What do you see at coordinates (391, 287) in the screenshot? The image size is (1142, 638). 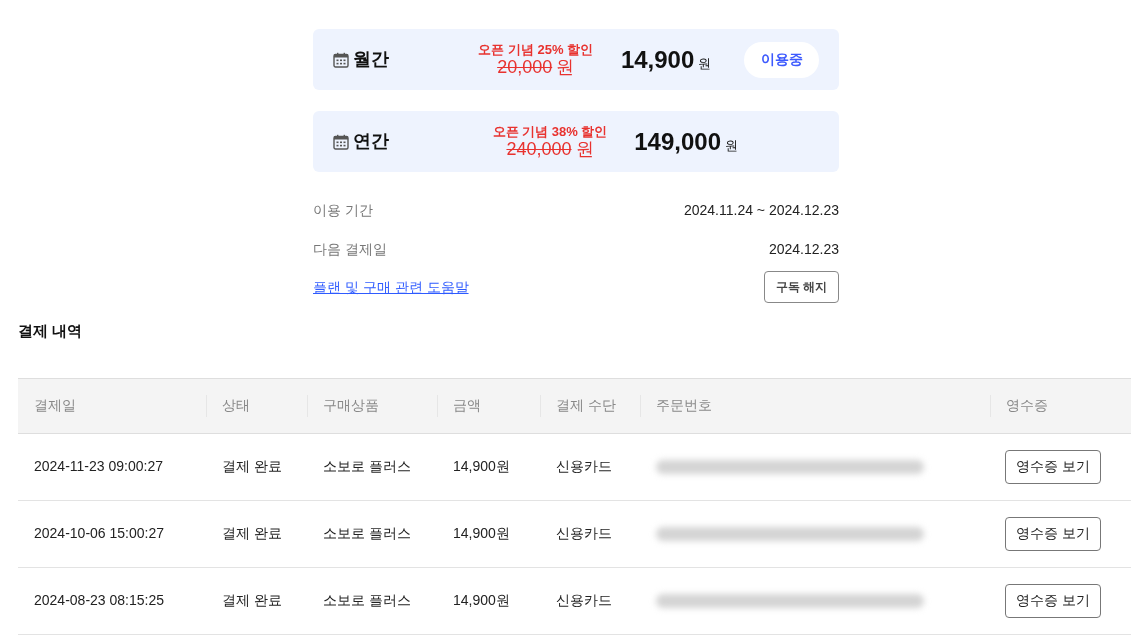 I see `help-link: 플랜 및 구매 관련 도움말` at bounding box center [391, 287].